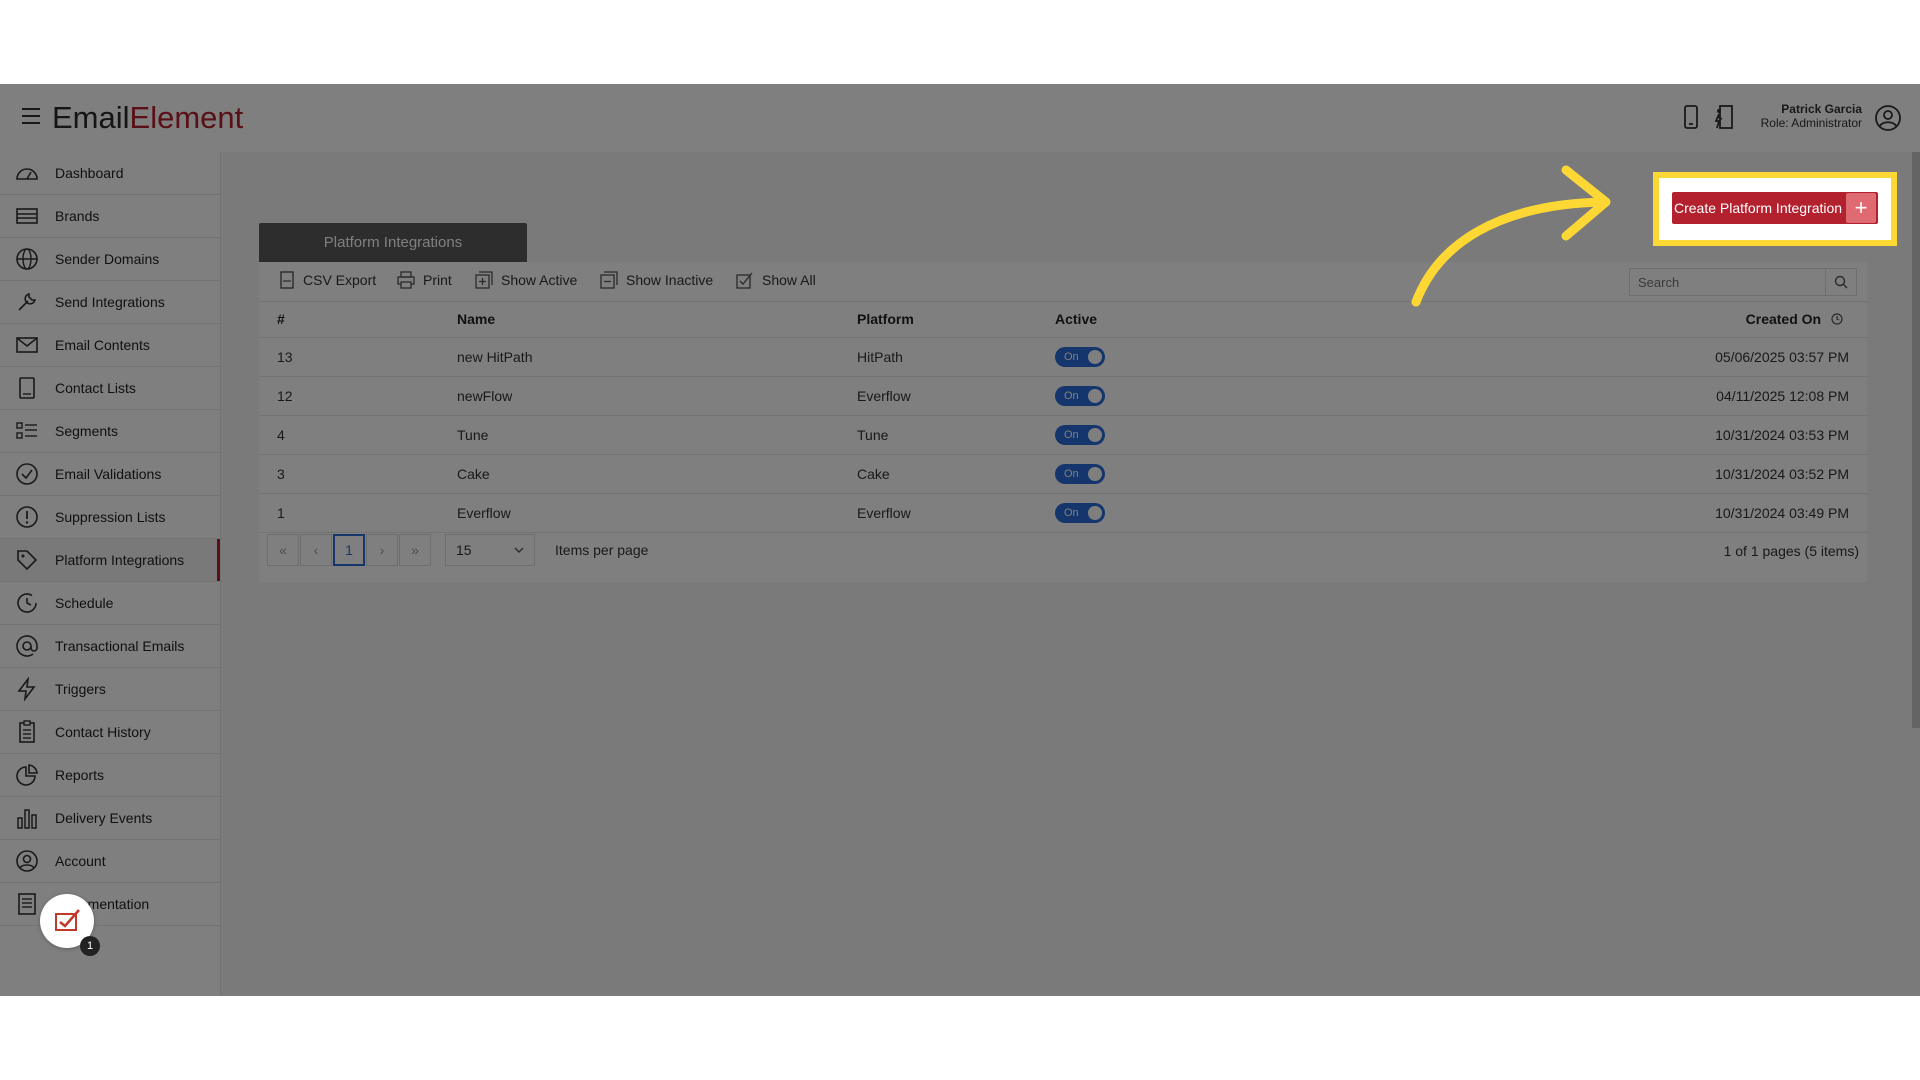 The height and width of the screenshot is (1080, 1920). Describe the element at coordinates (27, 431) in the screenshot. I see `segments-icon` at that location.